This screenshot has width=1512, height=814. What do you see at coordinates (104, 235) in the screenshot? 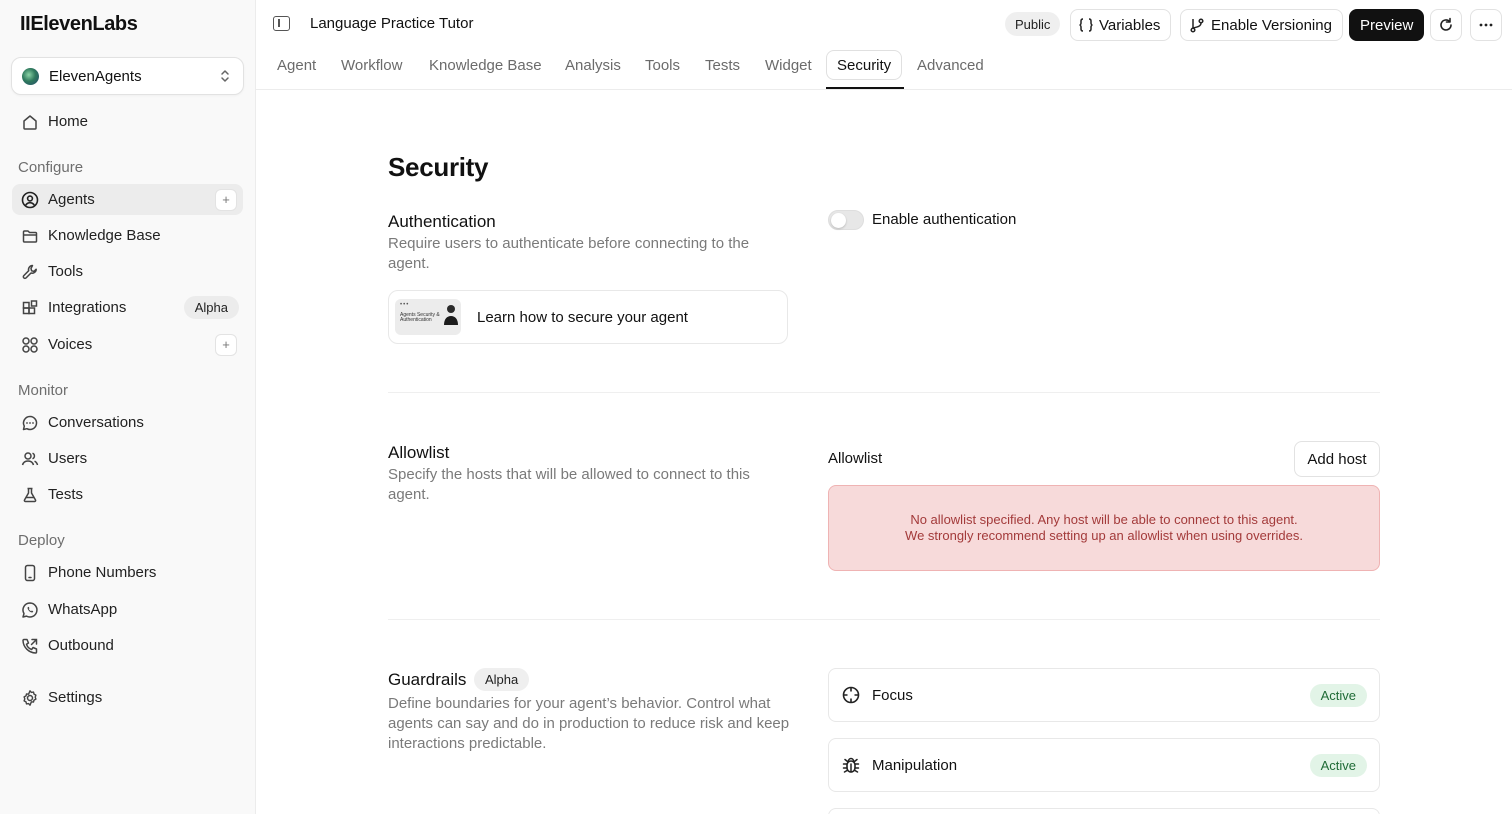
I see `sidebar-item-label: Knowledge Base` at bounding box center [104, 235].